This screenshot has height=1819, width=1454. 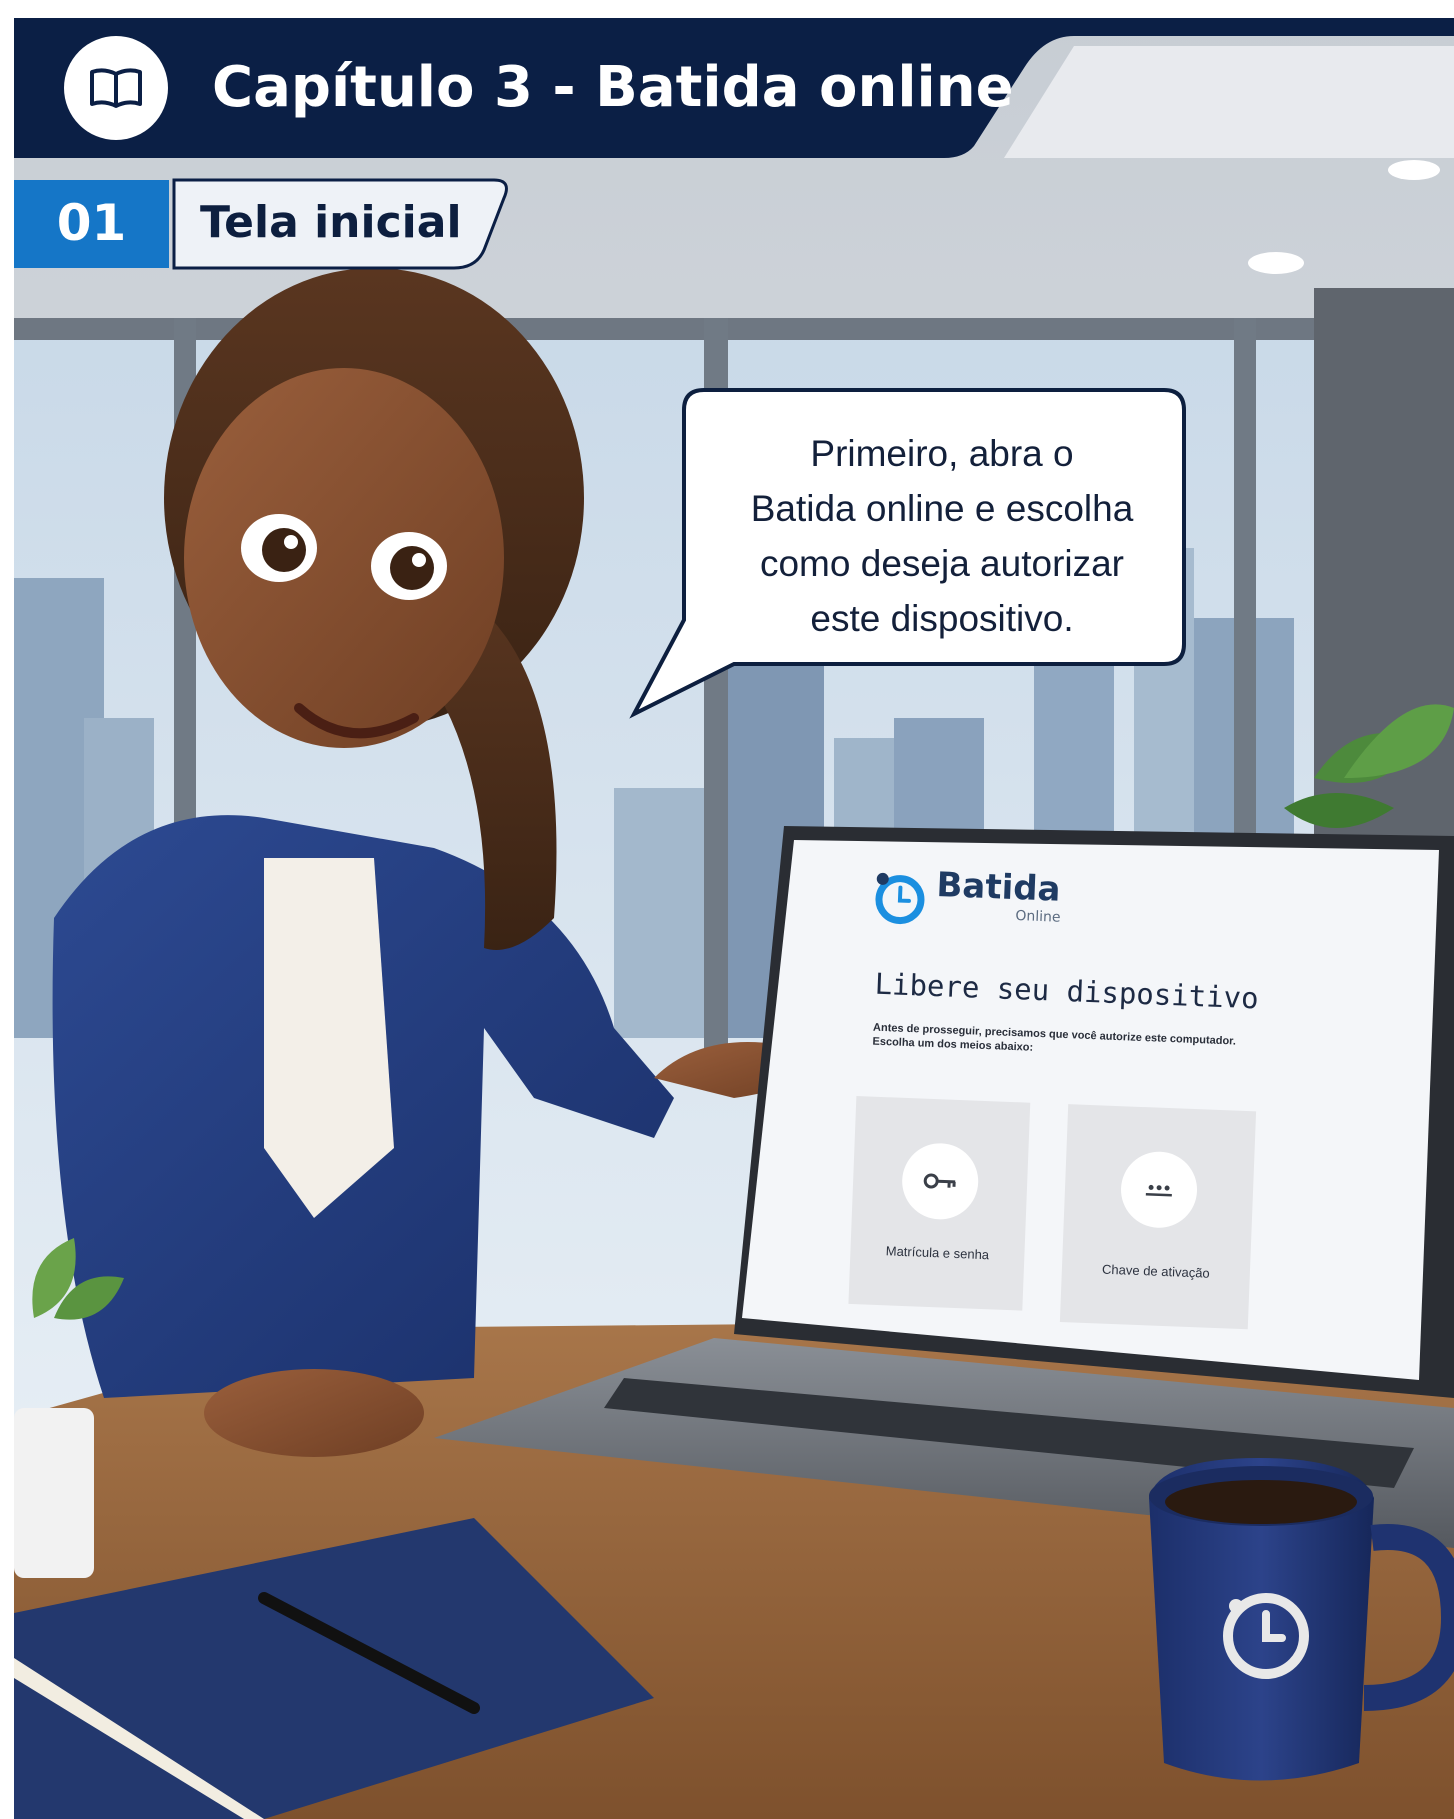 What do you see at coordinates (998, 887) in the screenshot?
I see `brand-name: Batida` at bounding box center [998, 887].